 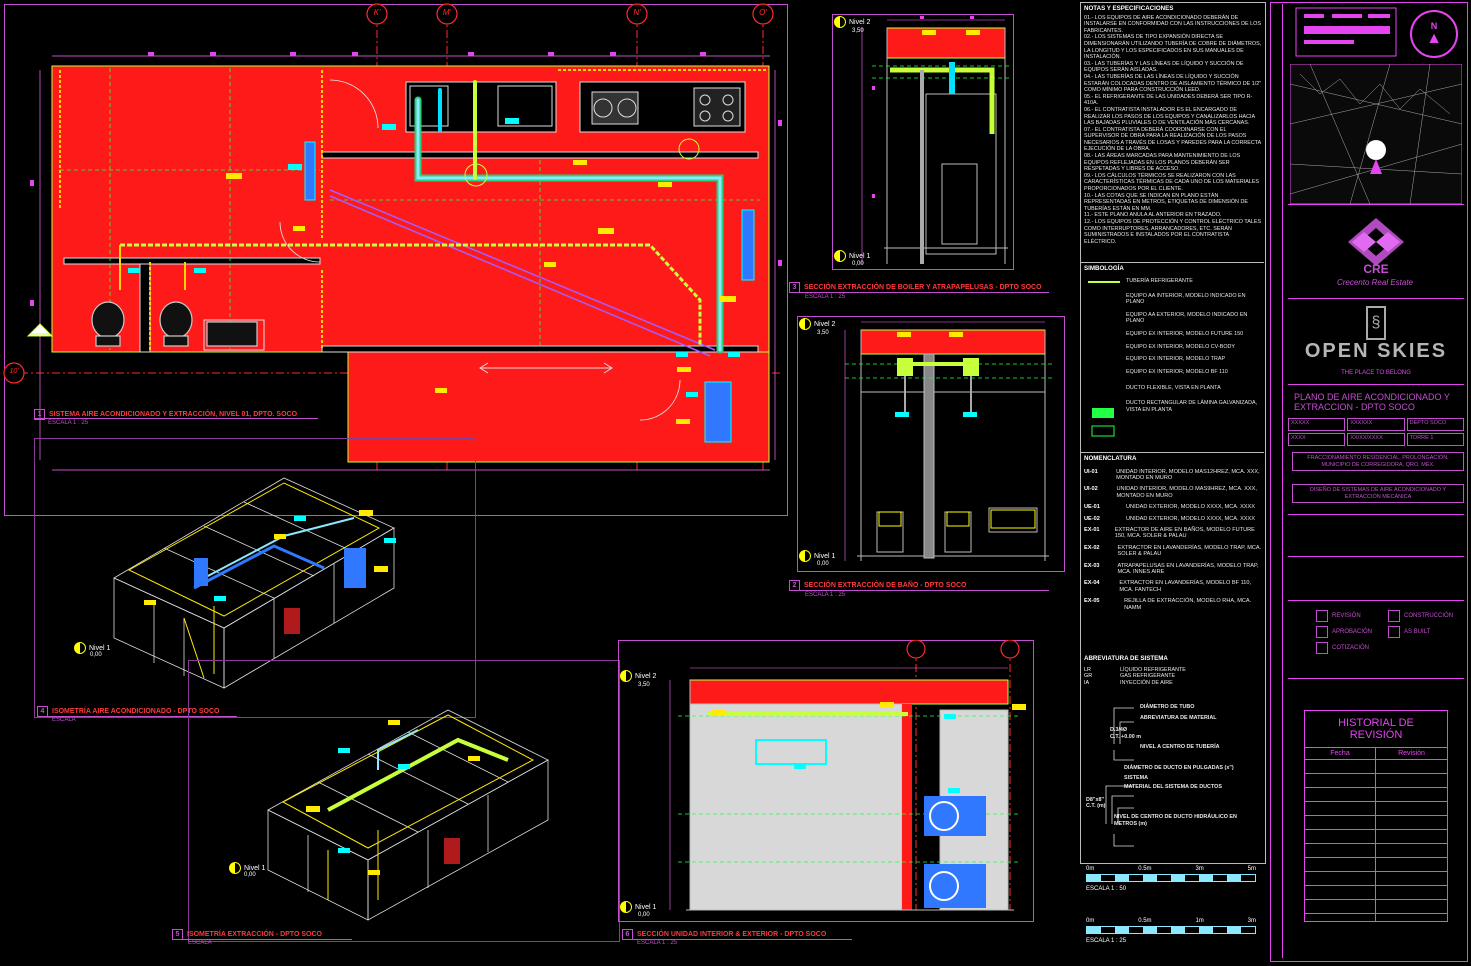 What do you see at coordinates (1126, 658) in the screenshot?
I see `abbreviation-heading: ABREVIATURA DE SISTEMA` at bounding box center [1126, 658].